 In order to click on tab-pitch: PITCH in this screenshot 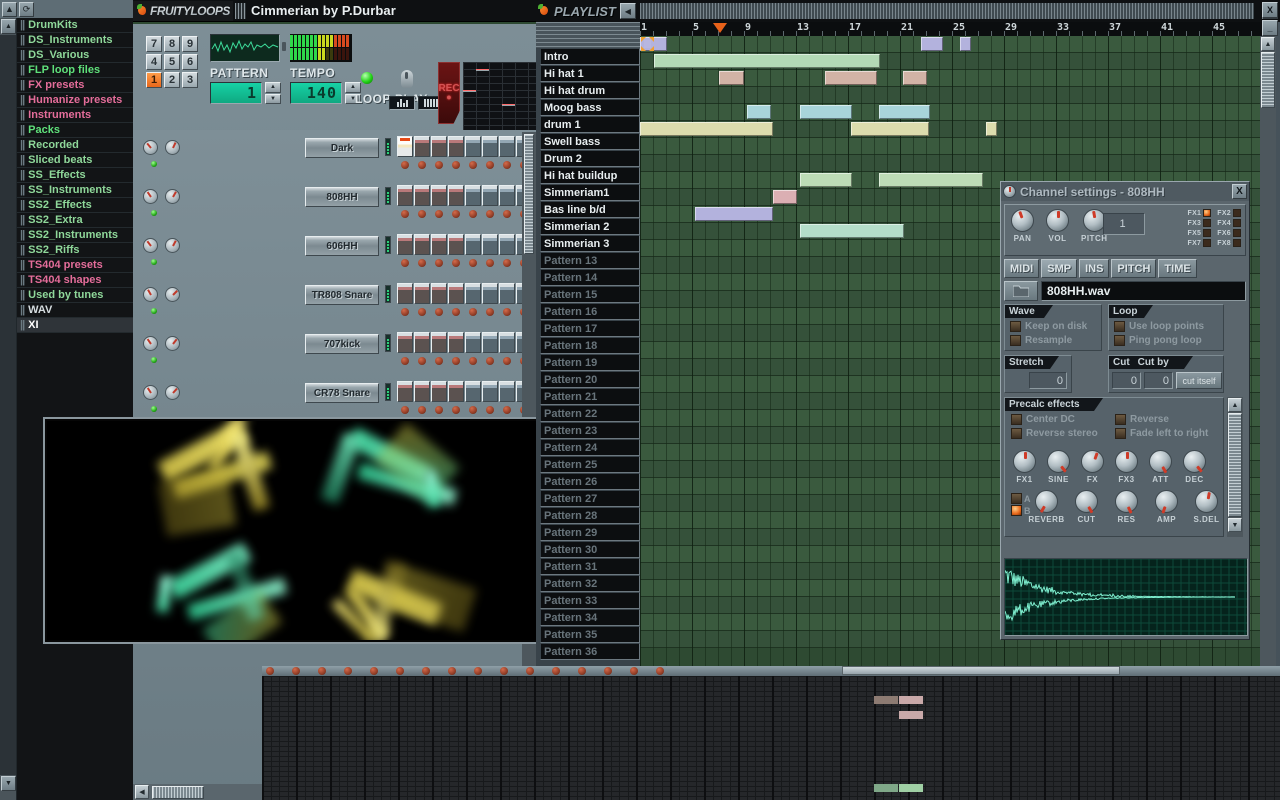, I will do `click(1134, 268)`.